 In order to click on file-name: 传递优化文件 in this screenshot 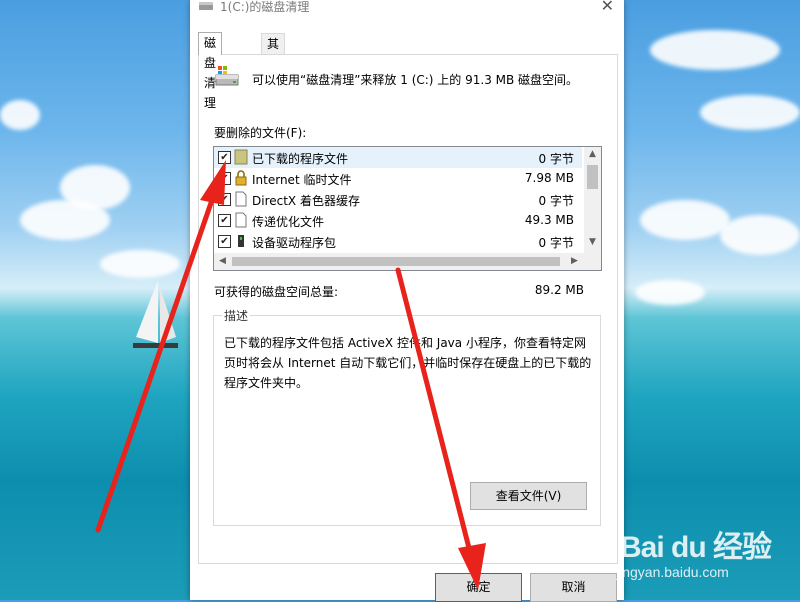, I will do `click(288, 222)`.